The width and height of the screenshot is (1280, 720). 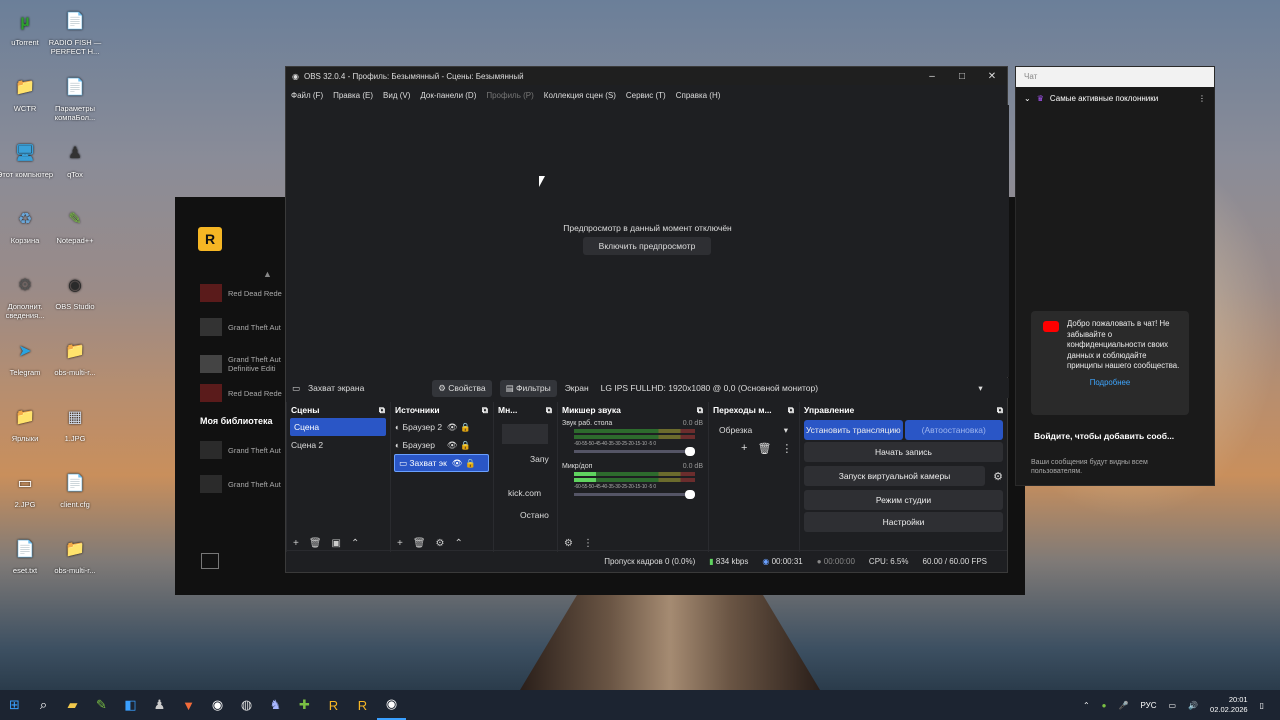 I want to click on start-button: Запу, so click(x=543, y=459).